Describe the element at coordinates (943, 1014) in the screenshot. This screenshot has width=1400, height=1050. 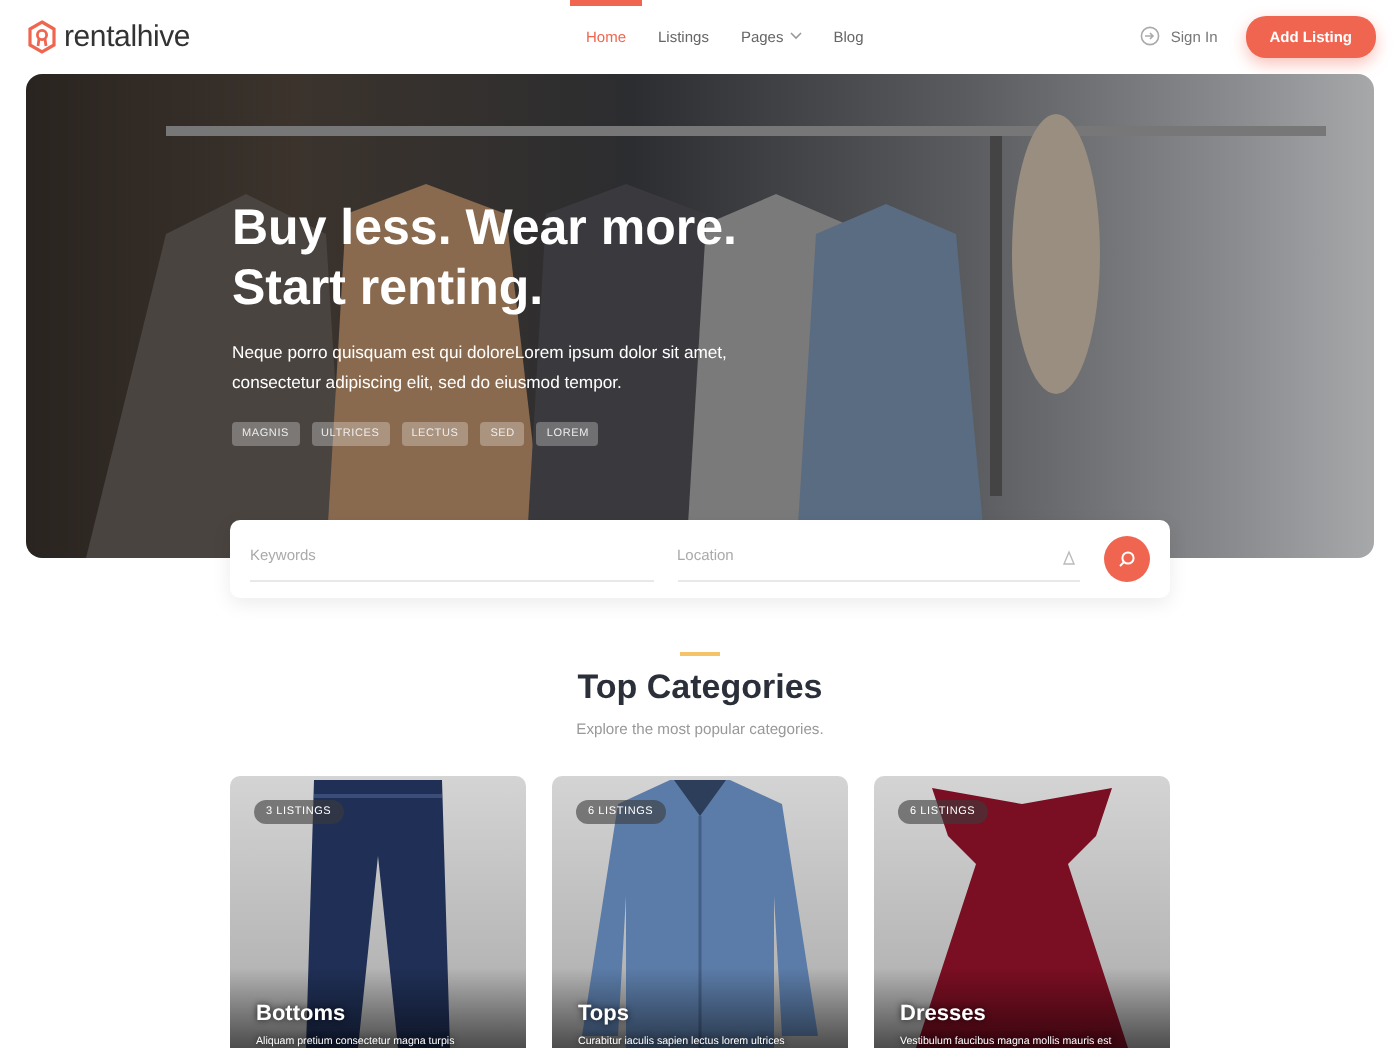
I see `category-name: Dresses` at that location.